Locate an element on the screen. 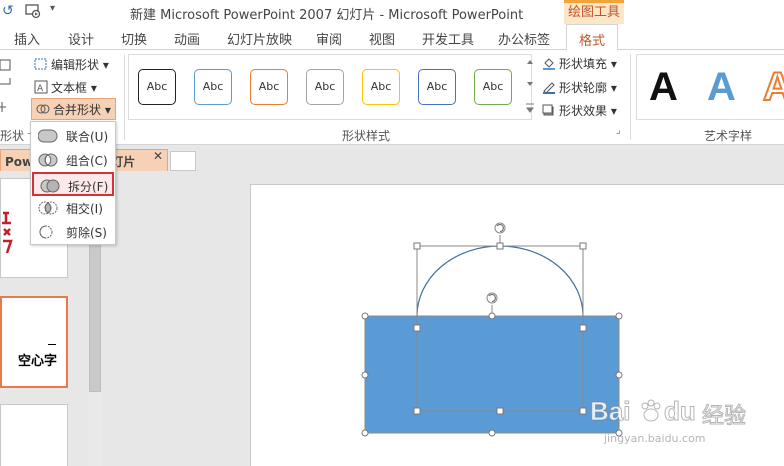 This screenshot has height=466, width=784. tab-review: 审阅 is located at coordinates (329, 38).